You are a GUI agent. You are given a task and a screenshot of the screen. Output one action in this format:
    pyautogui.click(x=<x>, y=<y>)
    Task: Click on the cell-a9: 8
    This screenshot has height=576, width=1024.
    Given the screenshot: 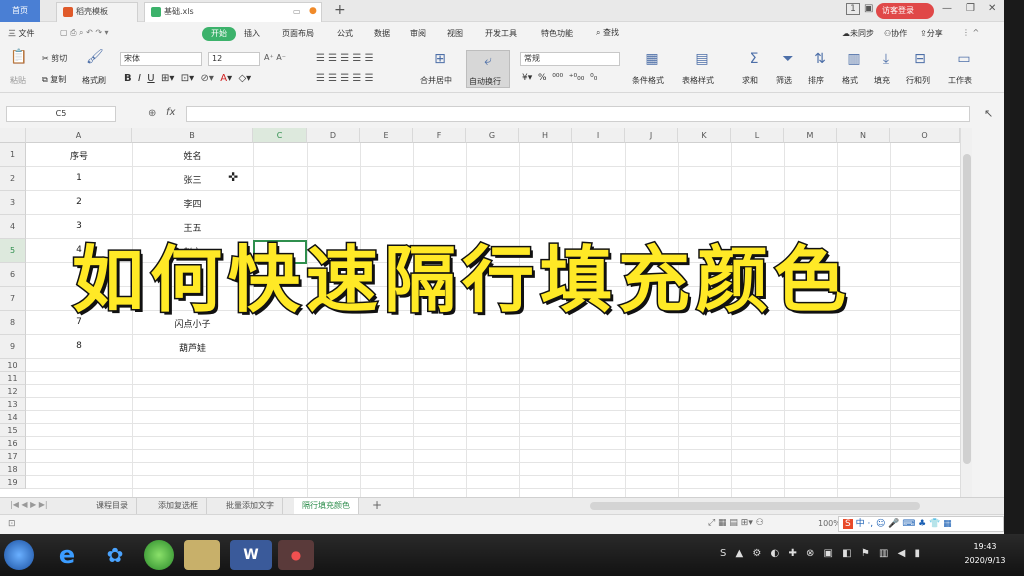 What is the action you would take?
    pyautogui.click(x=79, y=346)
    